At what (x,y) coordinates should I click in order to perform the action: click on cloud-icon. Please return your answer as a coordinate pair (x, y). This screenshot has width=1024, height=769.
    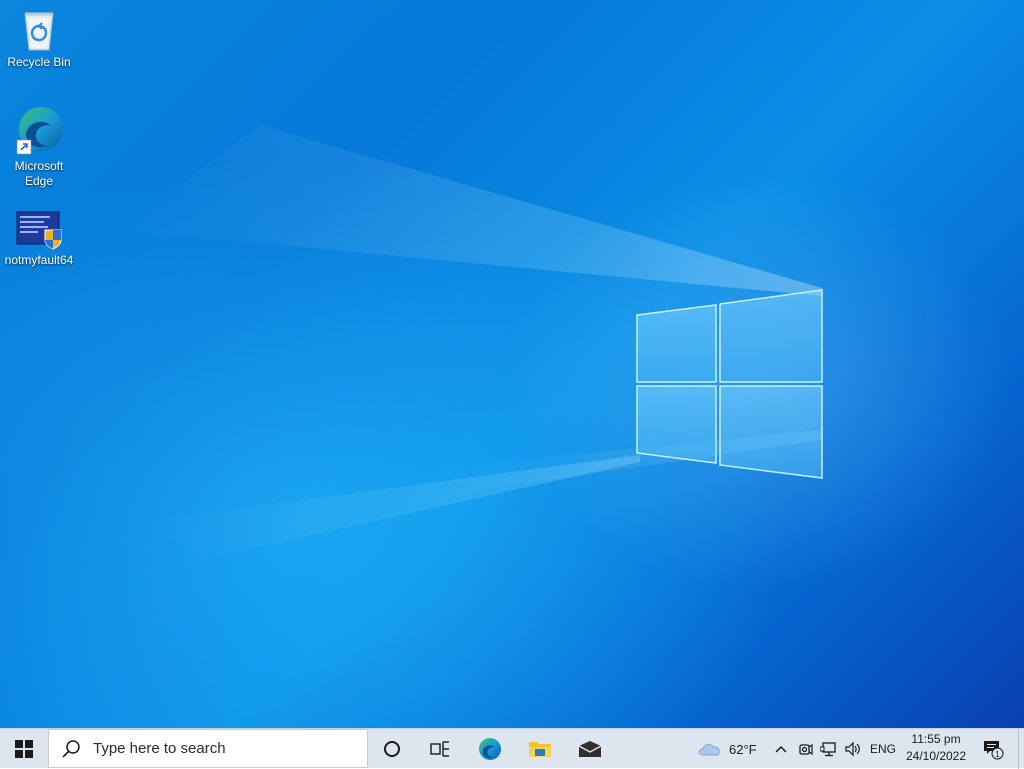
    Looking at the image, I should click on (709, 750).